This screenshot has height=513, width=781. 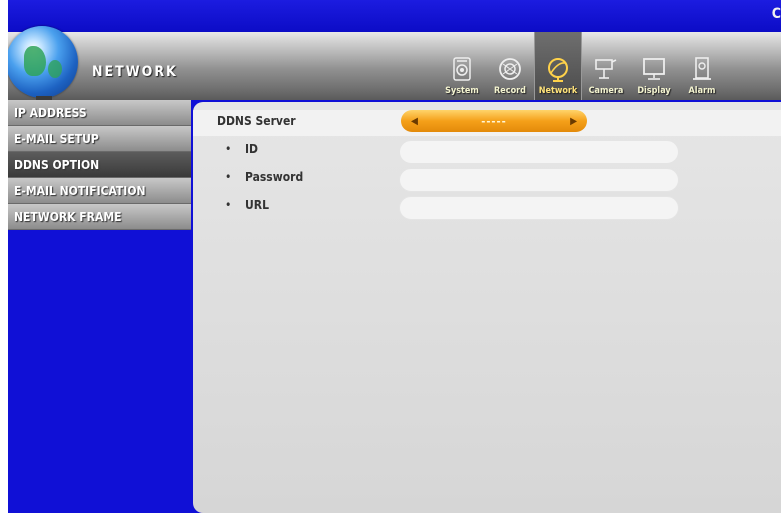 I want to click on tab-record: Record, so click(x=510, y=66).